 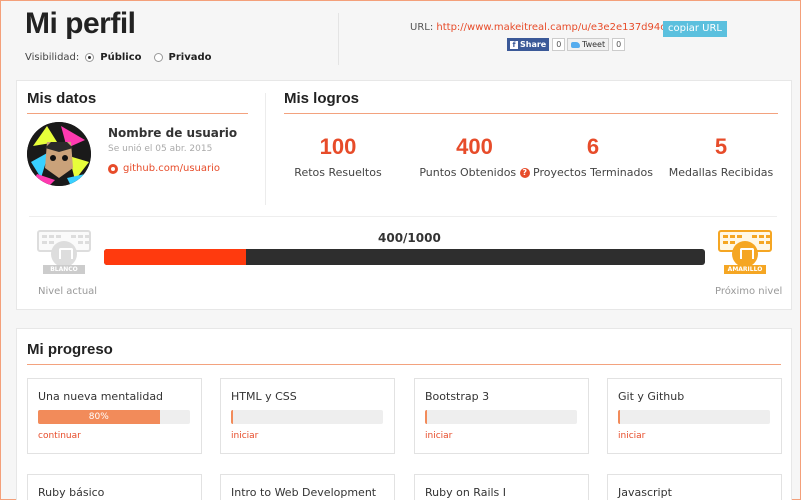 I want to click on facebook-icon: f, so click(x=514, y=44).